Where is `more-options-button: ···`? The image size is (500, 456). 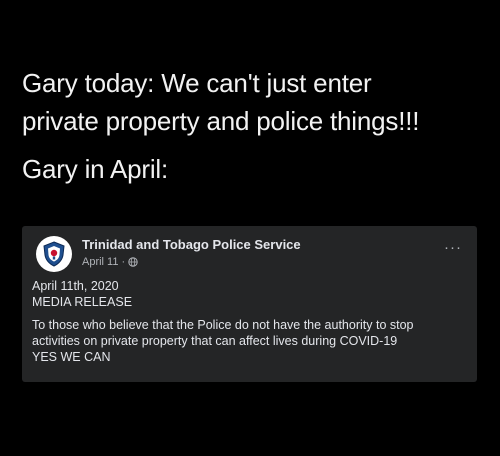
more-options-button: ··· is located at coordinates (453, 248).